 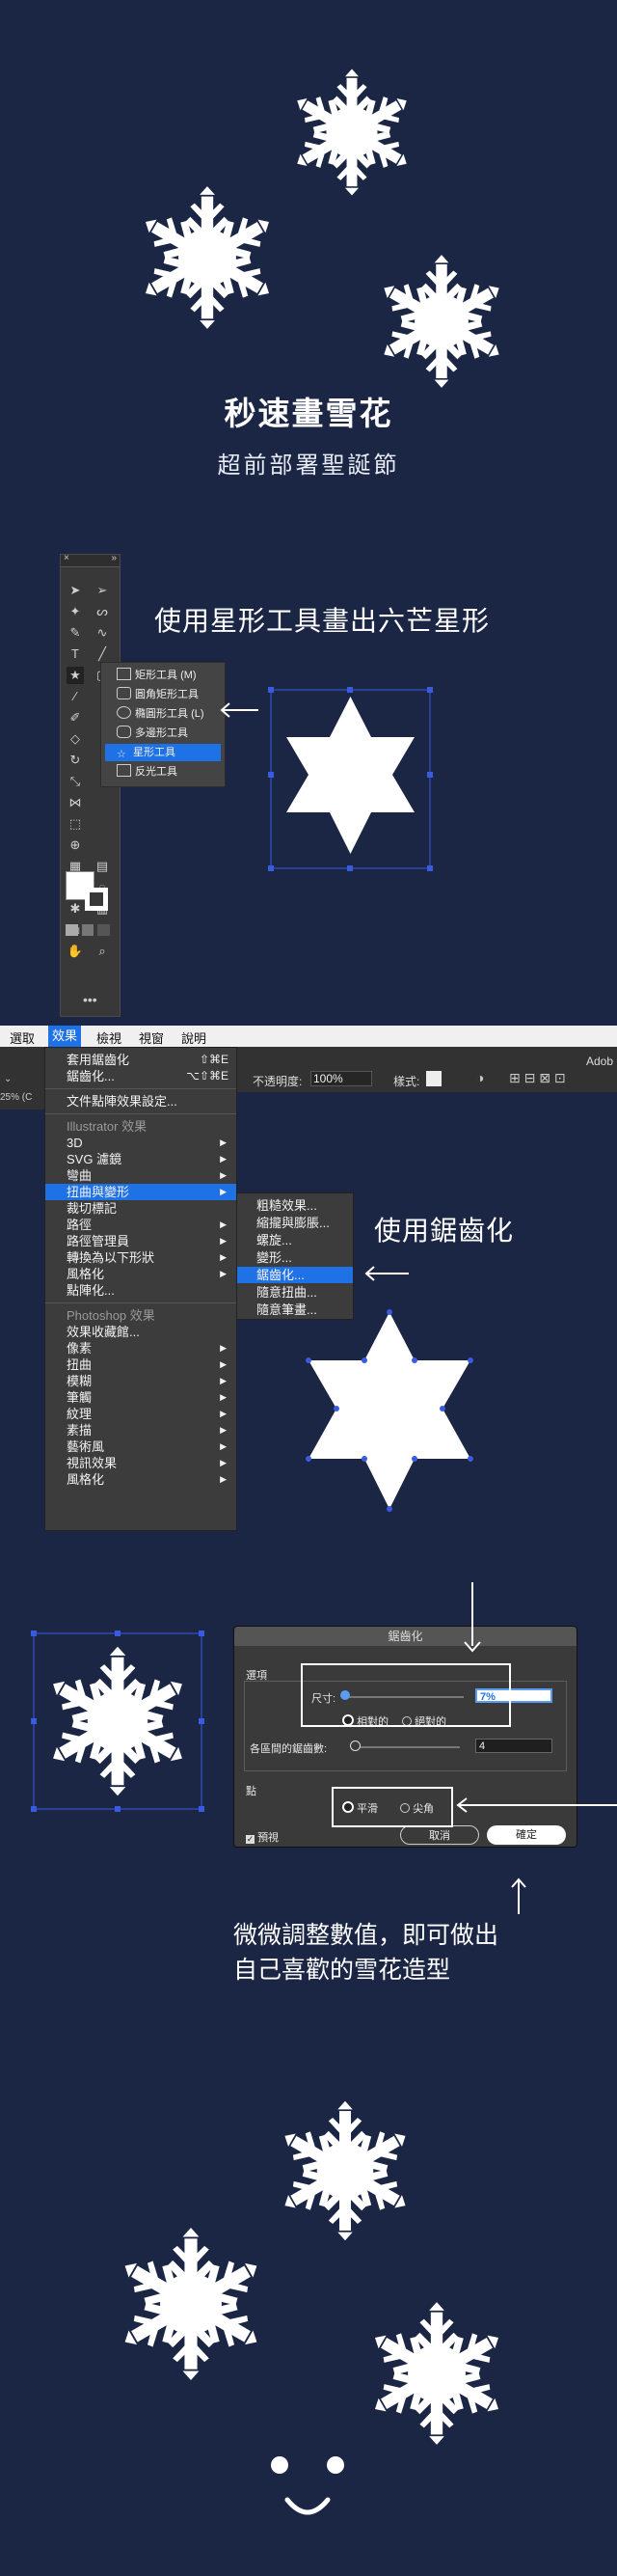 I want to click on scale-tool-icon: ⤡, so click(x=75, y=781).